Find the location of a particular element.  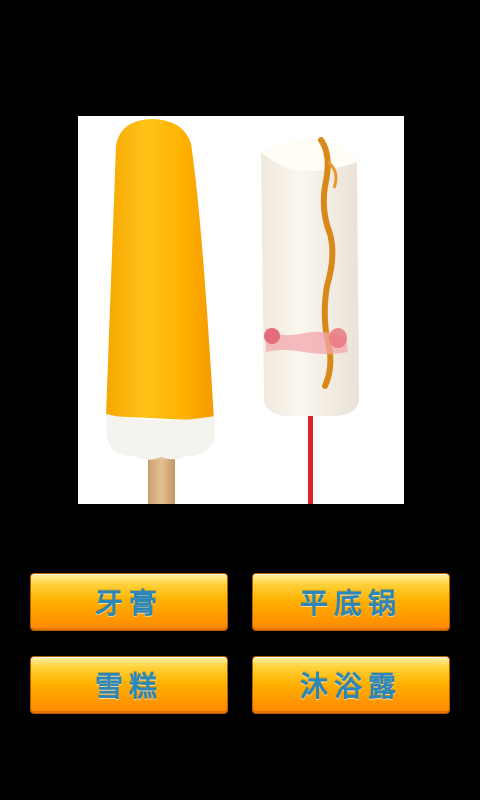

answer-label: 沐浴露 is located at coordinates (350, 686).